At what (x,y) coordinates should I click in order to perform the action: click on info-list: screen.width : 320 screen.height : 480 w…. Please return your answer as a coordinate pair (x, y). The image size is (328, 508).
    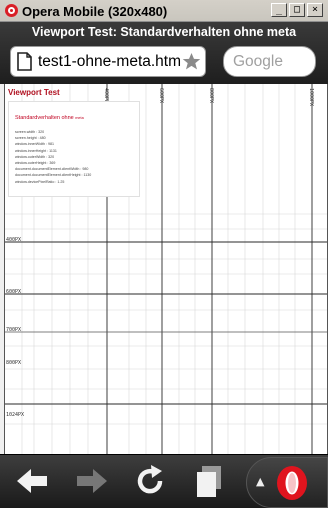
    Looking at the image, I should click on (53, 157).